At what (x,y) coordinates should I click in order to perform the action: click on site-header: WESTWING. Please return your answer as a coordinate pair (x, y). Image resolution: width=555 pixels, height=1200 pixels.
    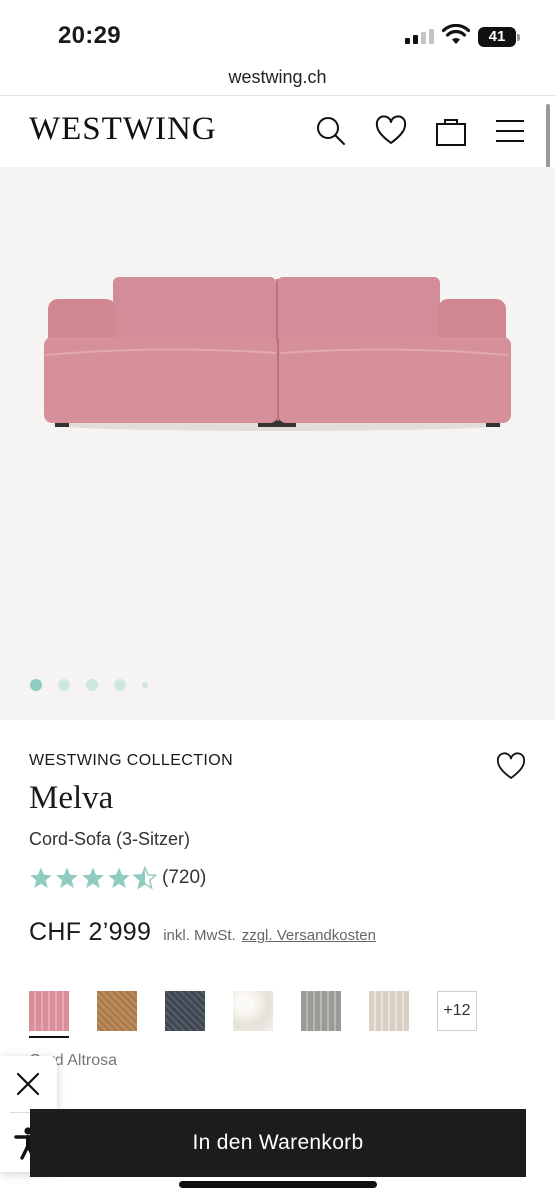
    Looking at the image, I should click on (277, 132).